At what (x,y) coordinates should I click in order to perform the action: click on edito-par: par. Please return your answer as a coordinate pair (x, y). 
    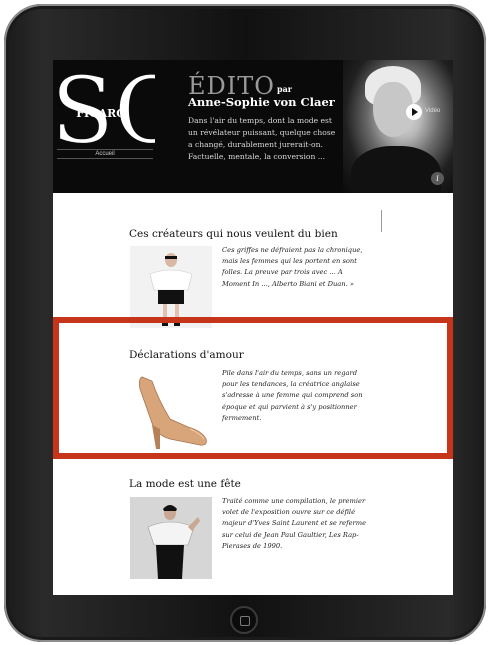
    Looking at the image, I should click on (284, 89).